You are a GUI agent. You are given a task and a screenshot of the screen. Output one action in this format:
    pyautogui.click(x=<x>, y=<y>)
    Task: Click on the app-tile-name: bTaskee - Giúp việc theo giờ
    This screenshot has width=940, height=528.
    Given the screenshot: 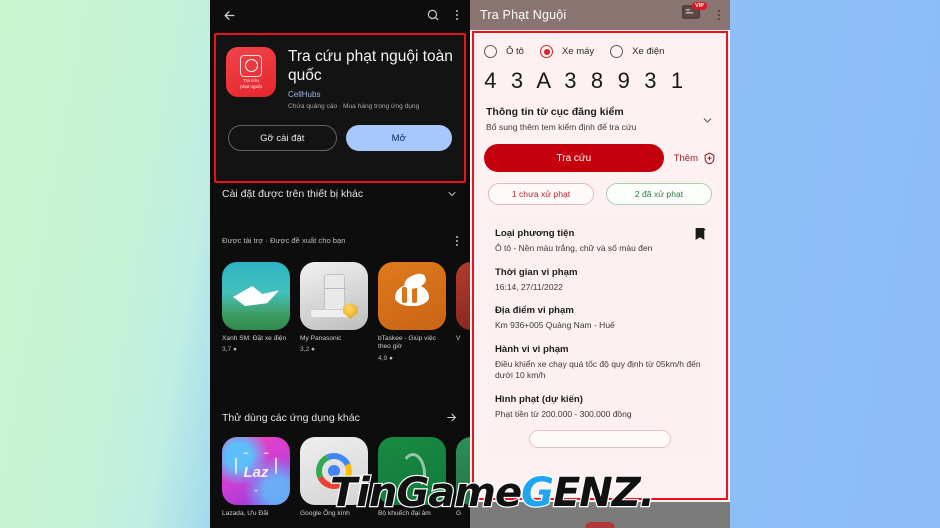 What is the action you would take?
    pyautogui.click(x=407, y=343)
    